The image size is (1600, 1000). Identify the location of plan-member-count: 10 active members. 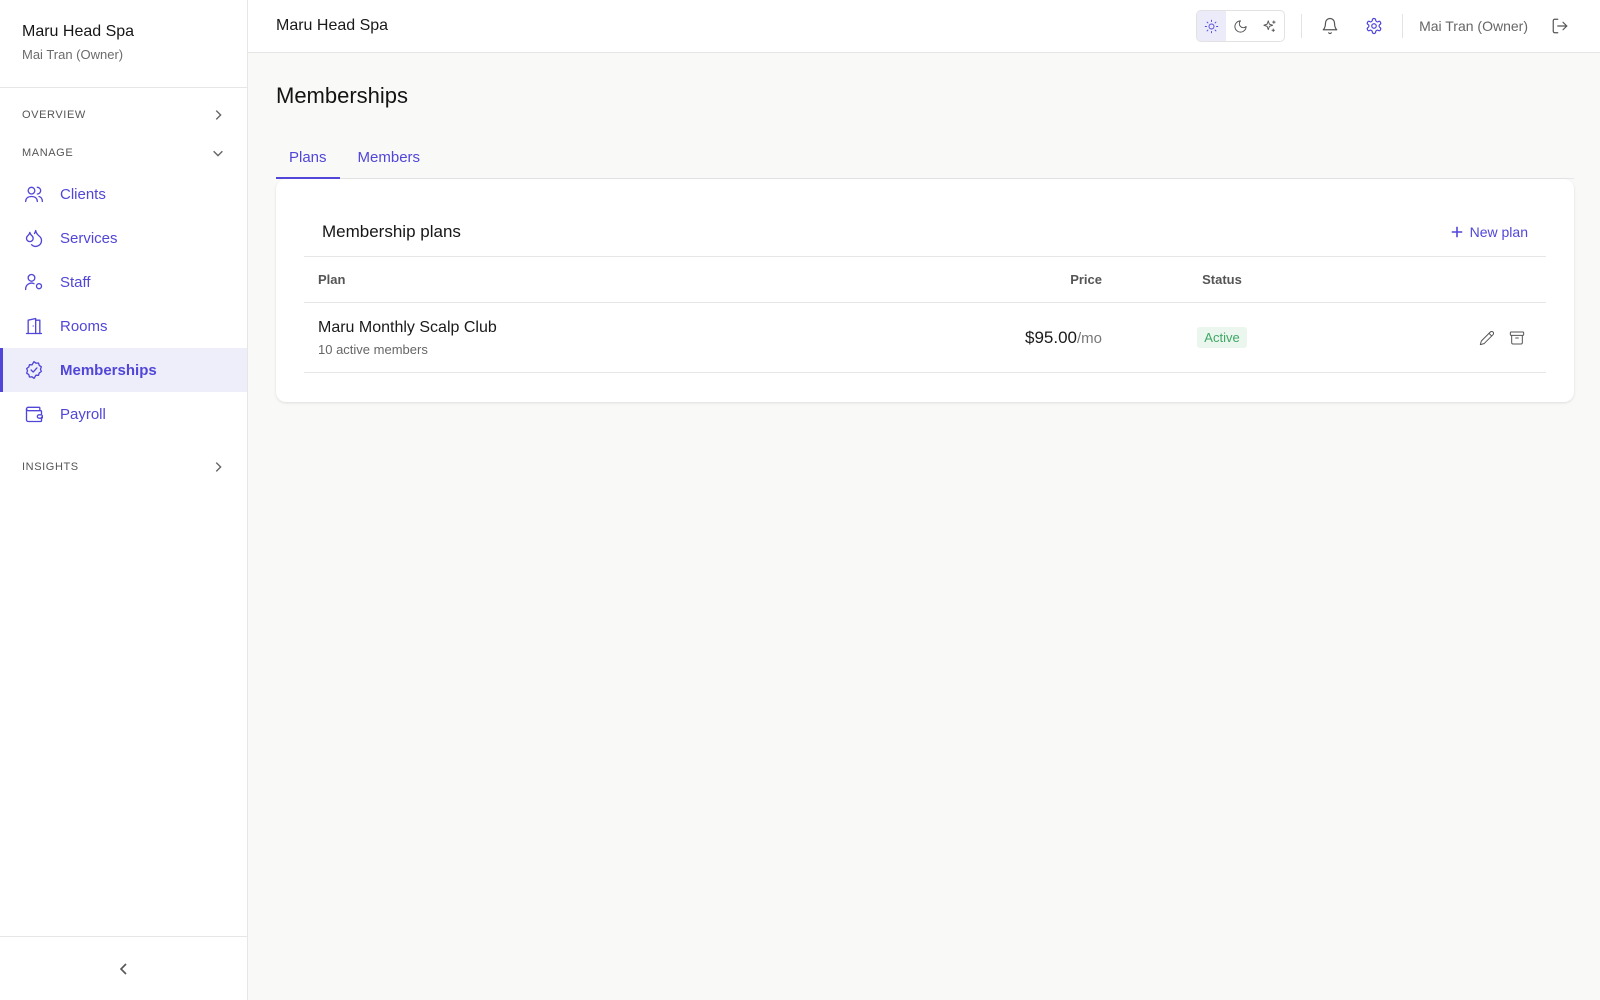
(373, 349).